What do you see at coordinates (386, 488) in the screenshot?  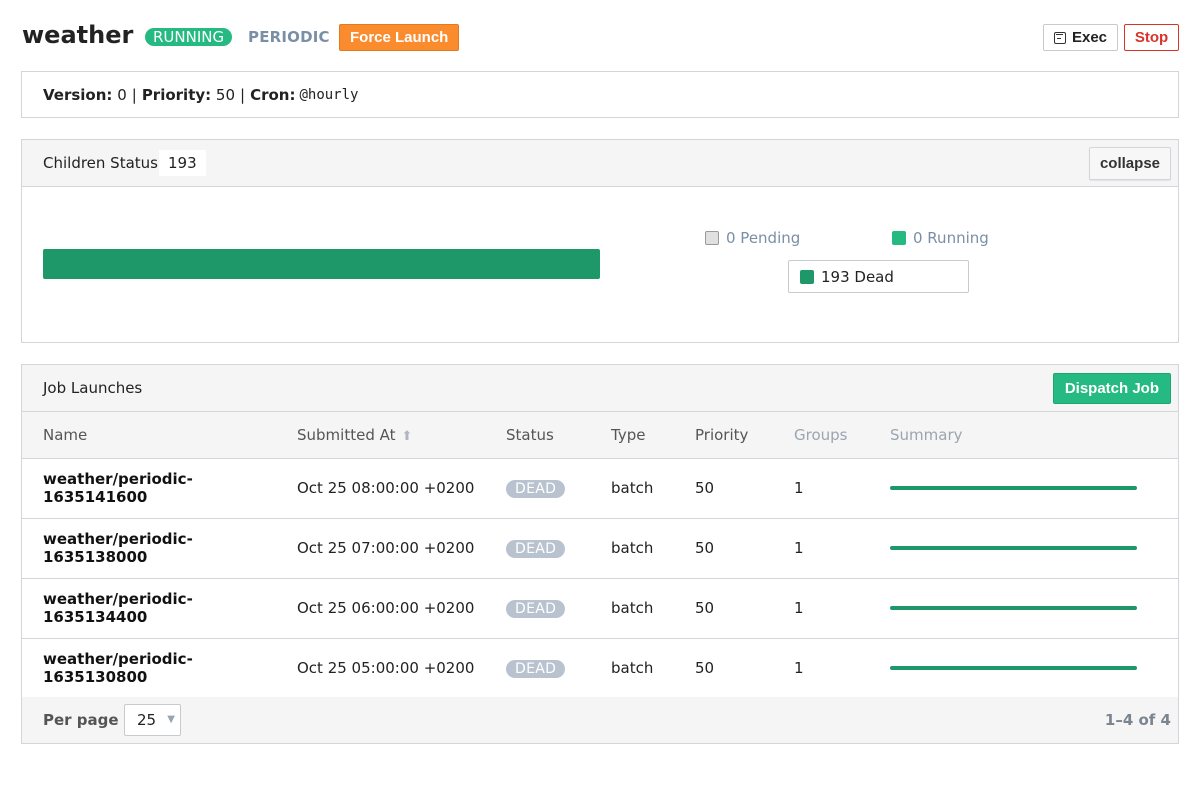 I see `submitted-at: Oct 25 08:00:00 +0200` at bounding box center [386, 488].